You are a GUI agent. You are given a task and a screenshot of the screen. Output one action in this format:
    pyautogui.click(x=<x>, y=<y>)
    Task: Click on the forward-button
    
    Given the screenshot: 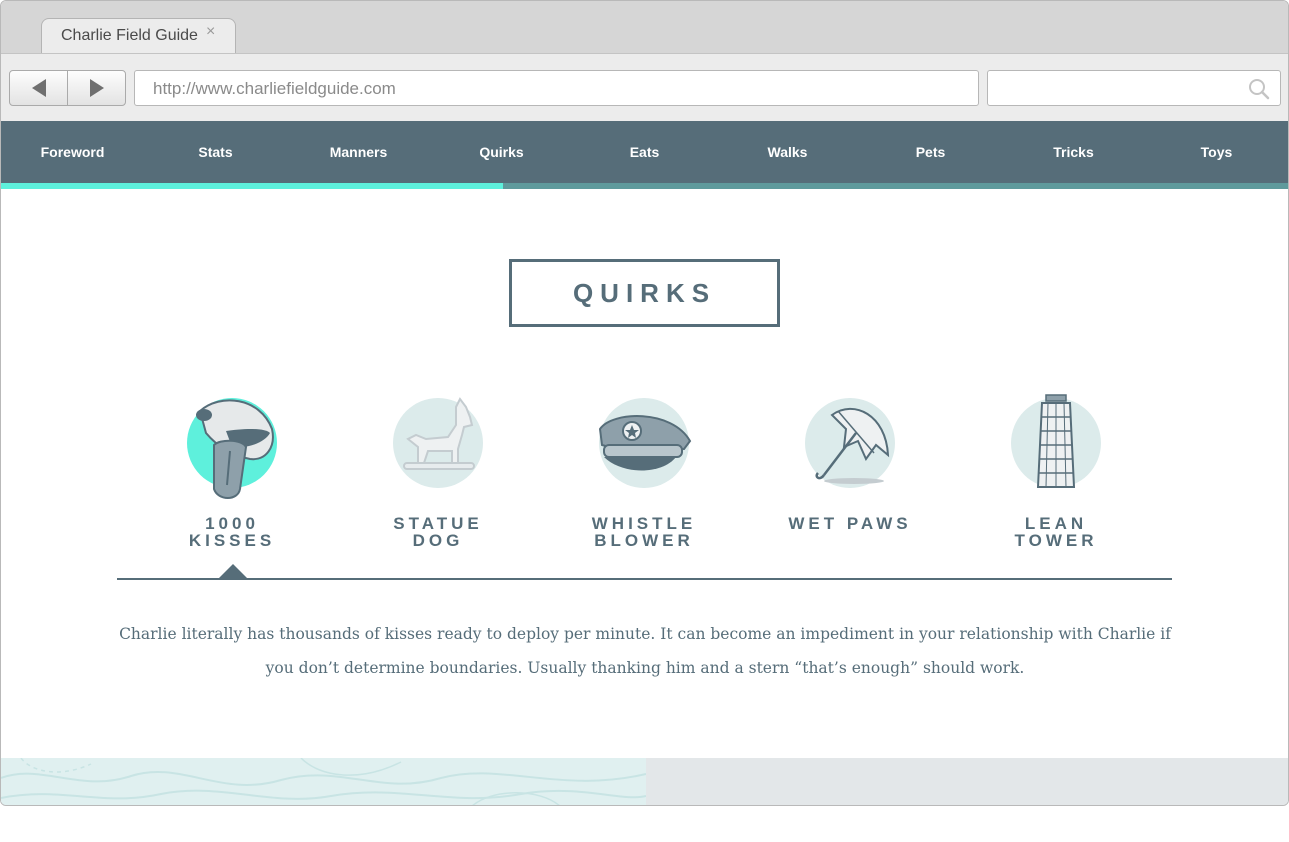 What is the action you would take?
    pyautogui.click(x=96, y=88)
    